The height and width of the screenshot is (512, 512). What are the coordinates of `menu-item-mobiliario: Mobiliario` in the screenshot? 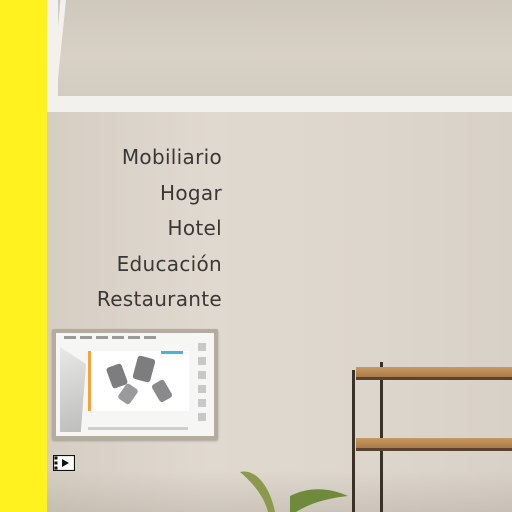 It's located at (141, 158).